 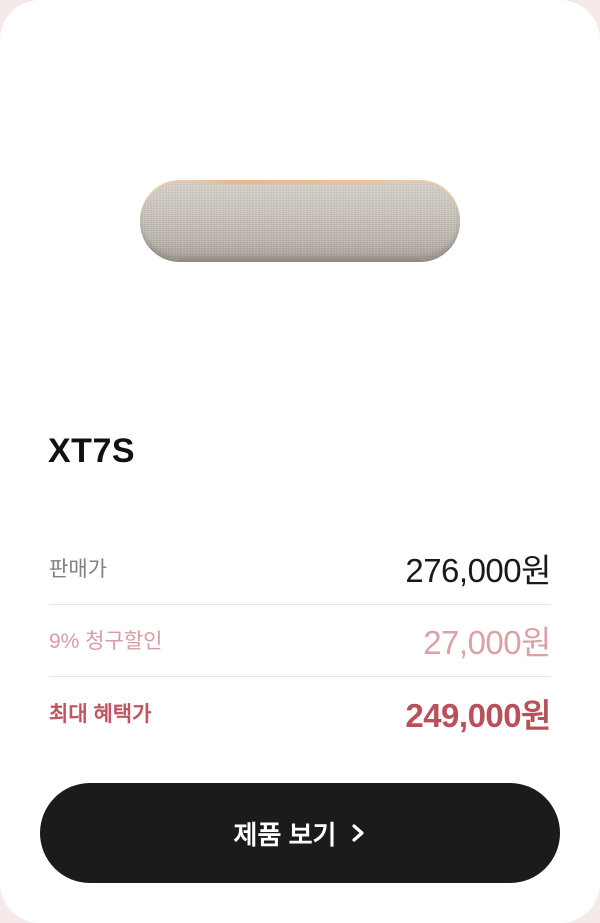 I want to click on benefit-price-value: 249,000원, so click(x=478, y=715).